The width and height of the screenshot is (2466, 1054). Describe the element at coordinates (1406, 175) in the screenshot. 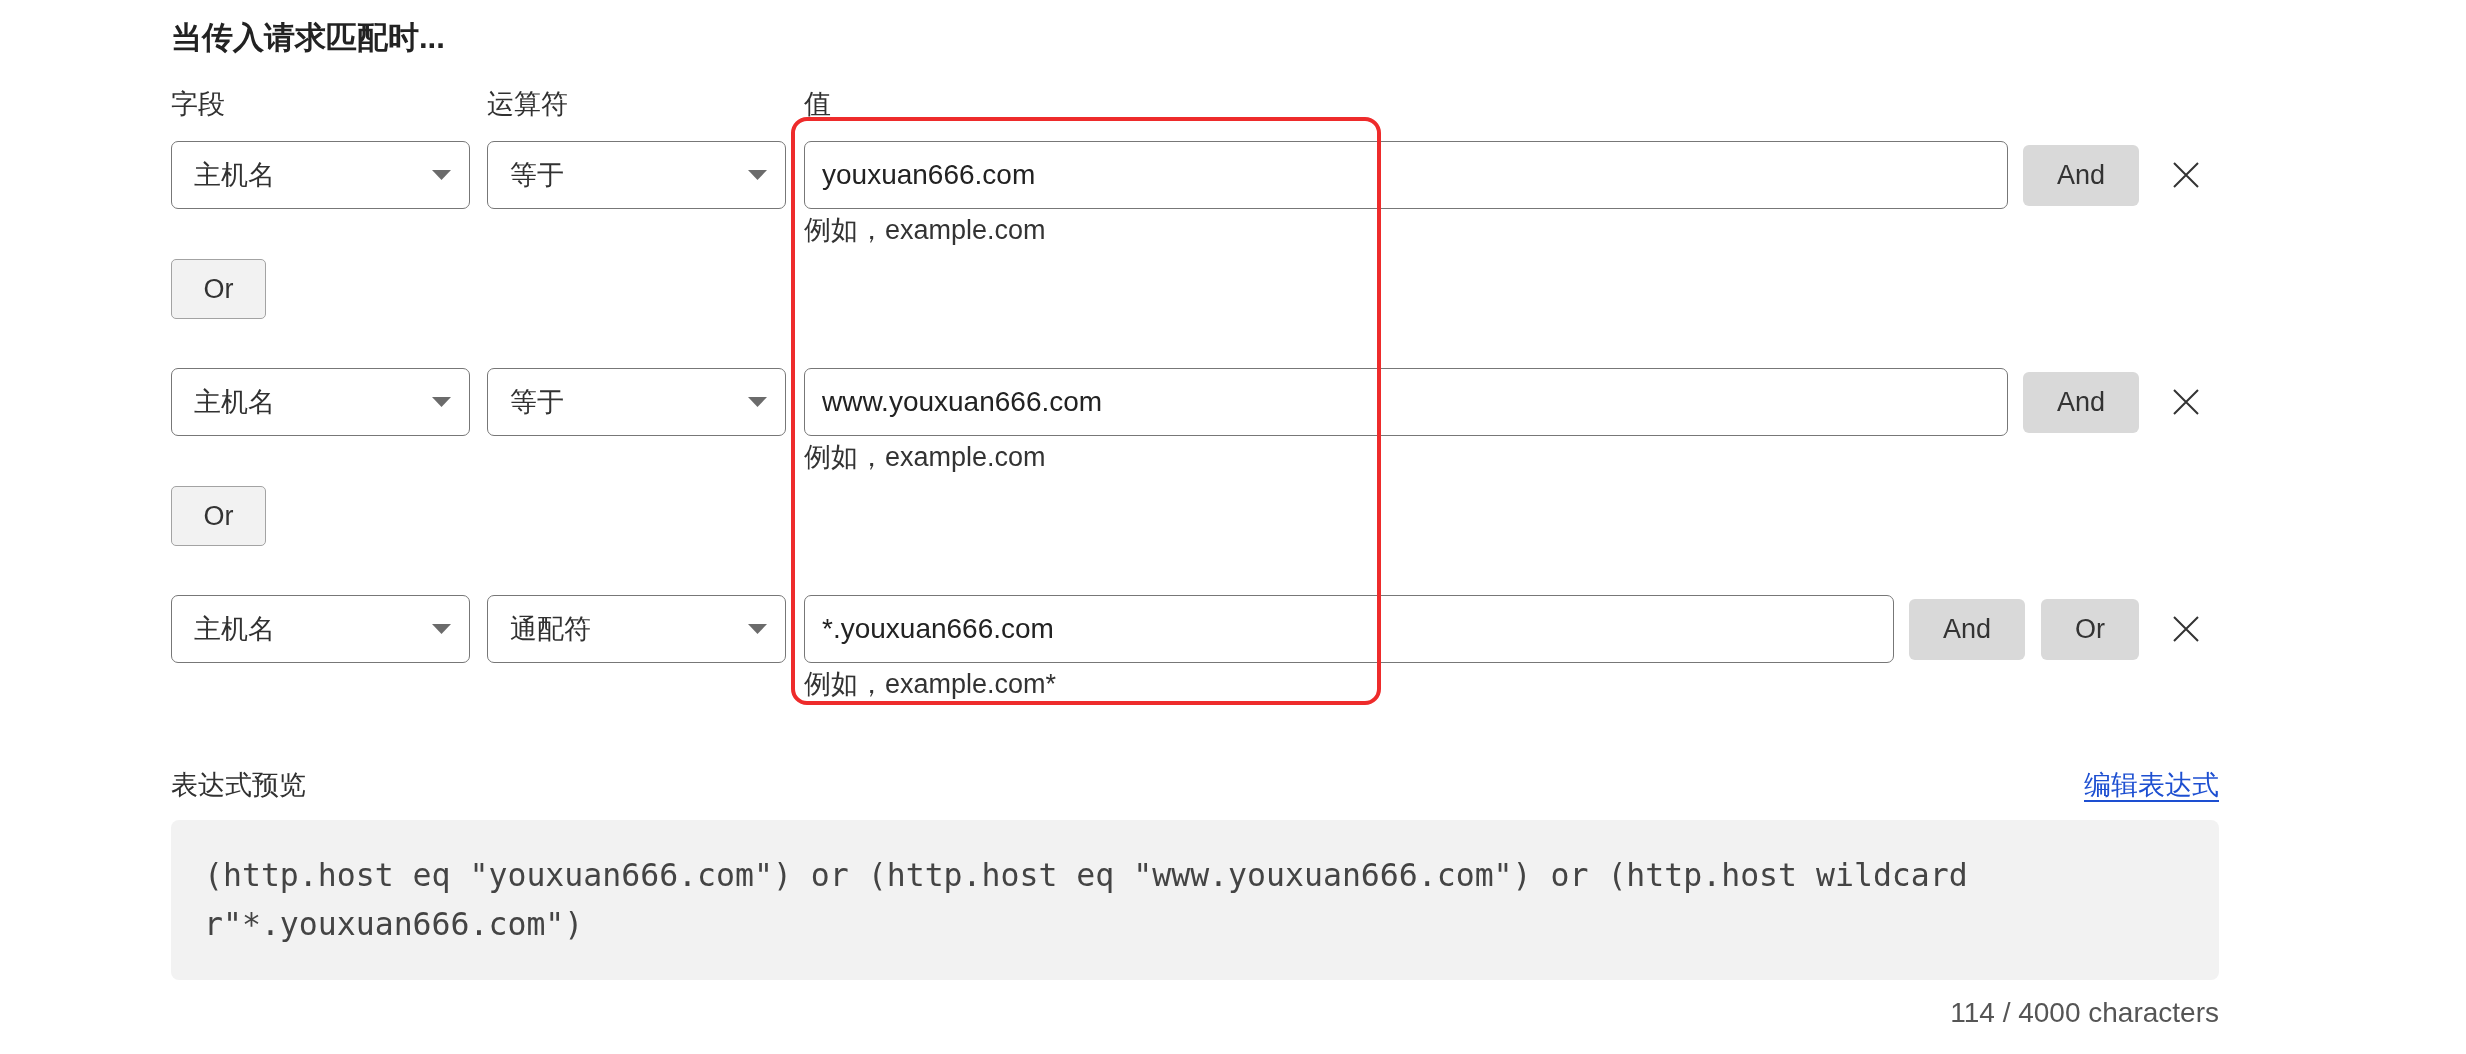

I see `value-input: youxuan666.com` at that location.